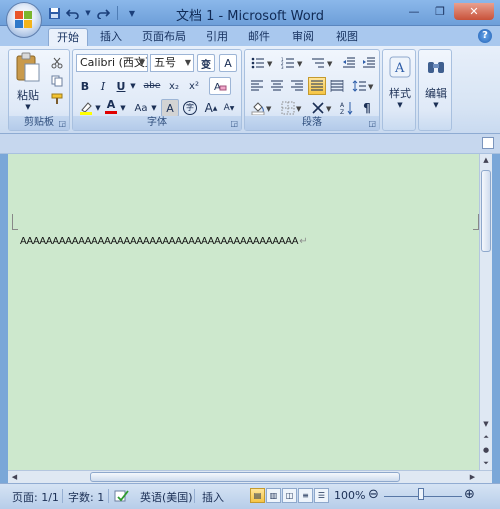  What do you see at coordinates (369, 63) in the screenshot?
I see `increase-indent-icon` at bounding box center [369, 63].